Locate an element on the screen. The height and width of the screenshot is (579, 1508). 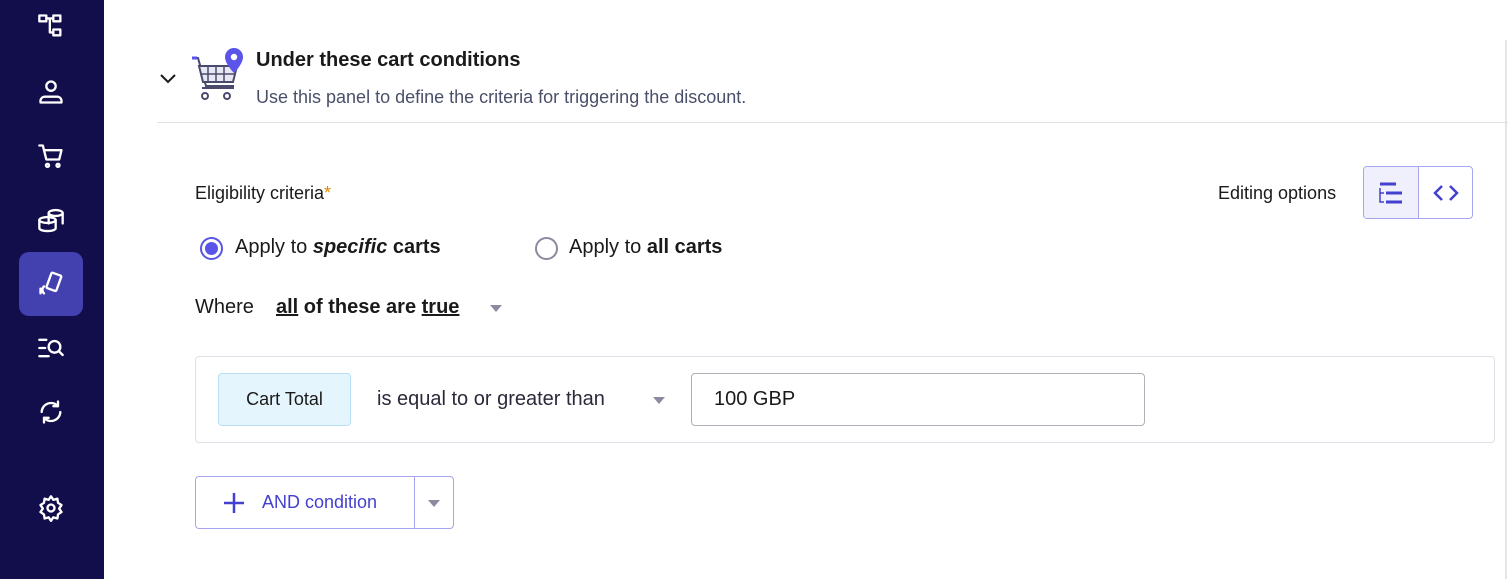
logic-truth: true is located at coordinates (440, 307).